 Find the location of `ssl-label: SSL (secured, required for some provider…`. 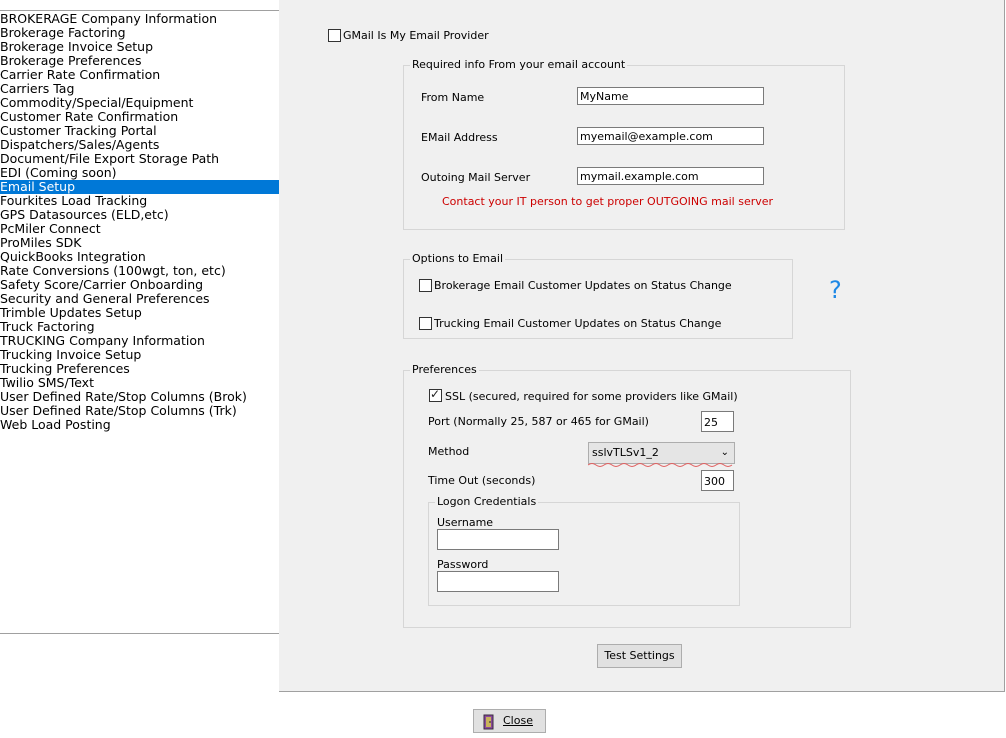

ssl-label: SSL (secured, required for some provider… is located at coordinates (591, 396).